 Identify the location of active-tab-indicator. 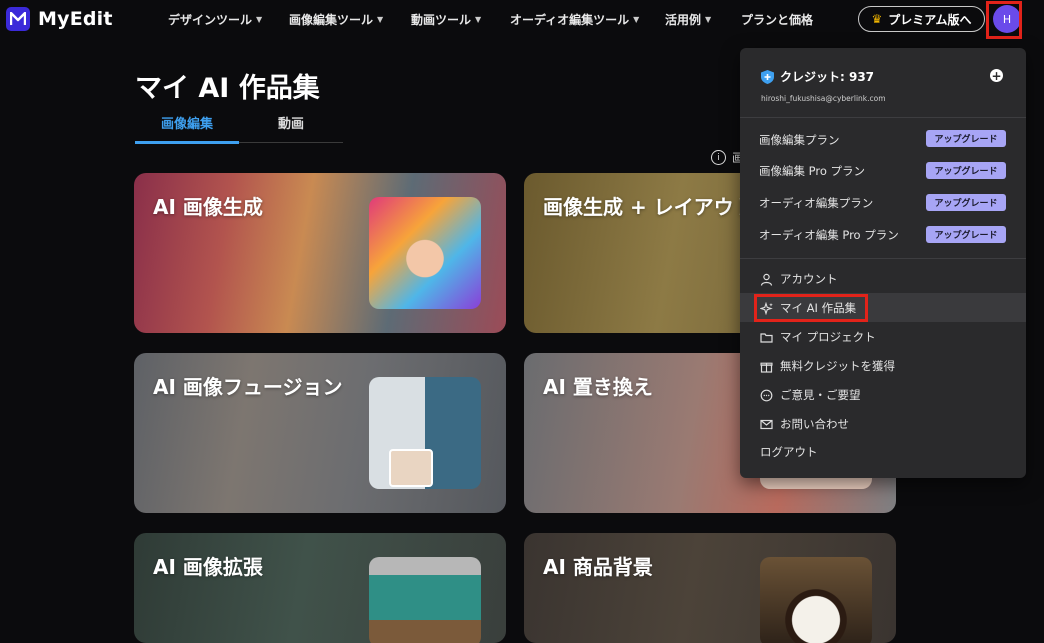
(187, 142).